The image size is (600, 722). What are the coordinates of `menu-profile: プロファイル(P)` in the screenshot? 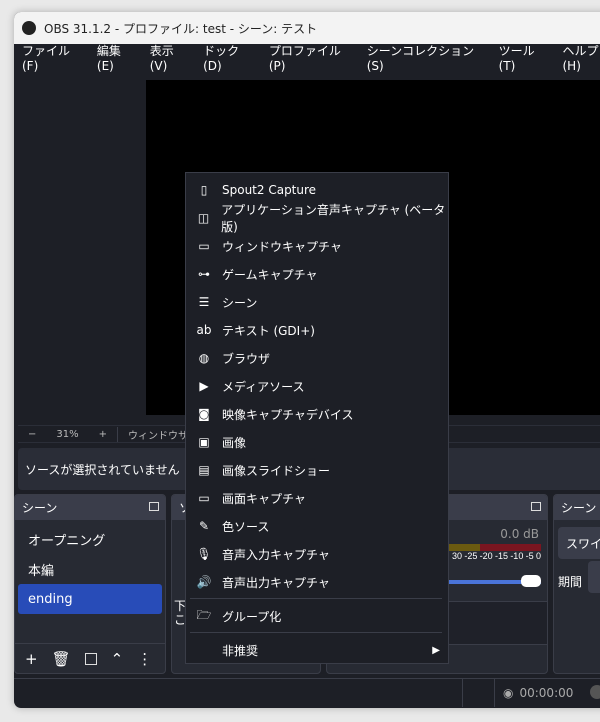 It's located at (311, 57).